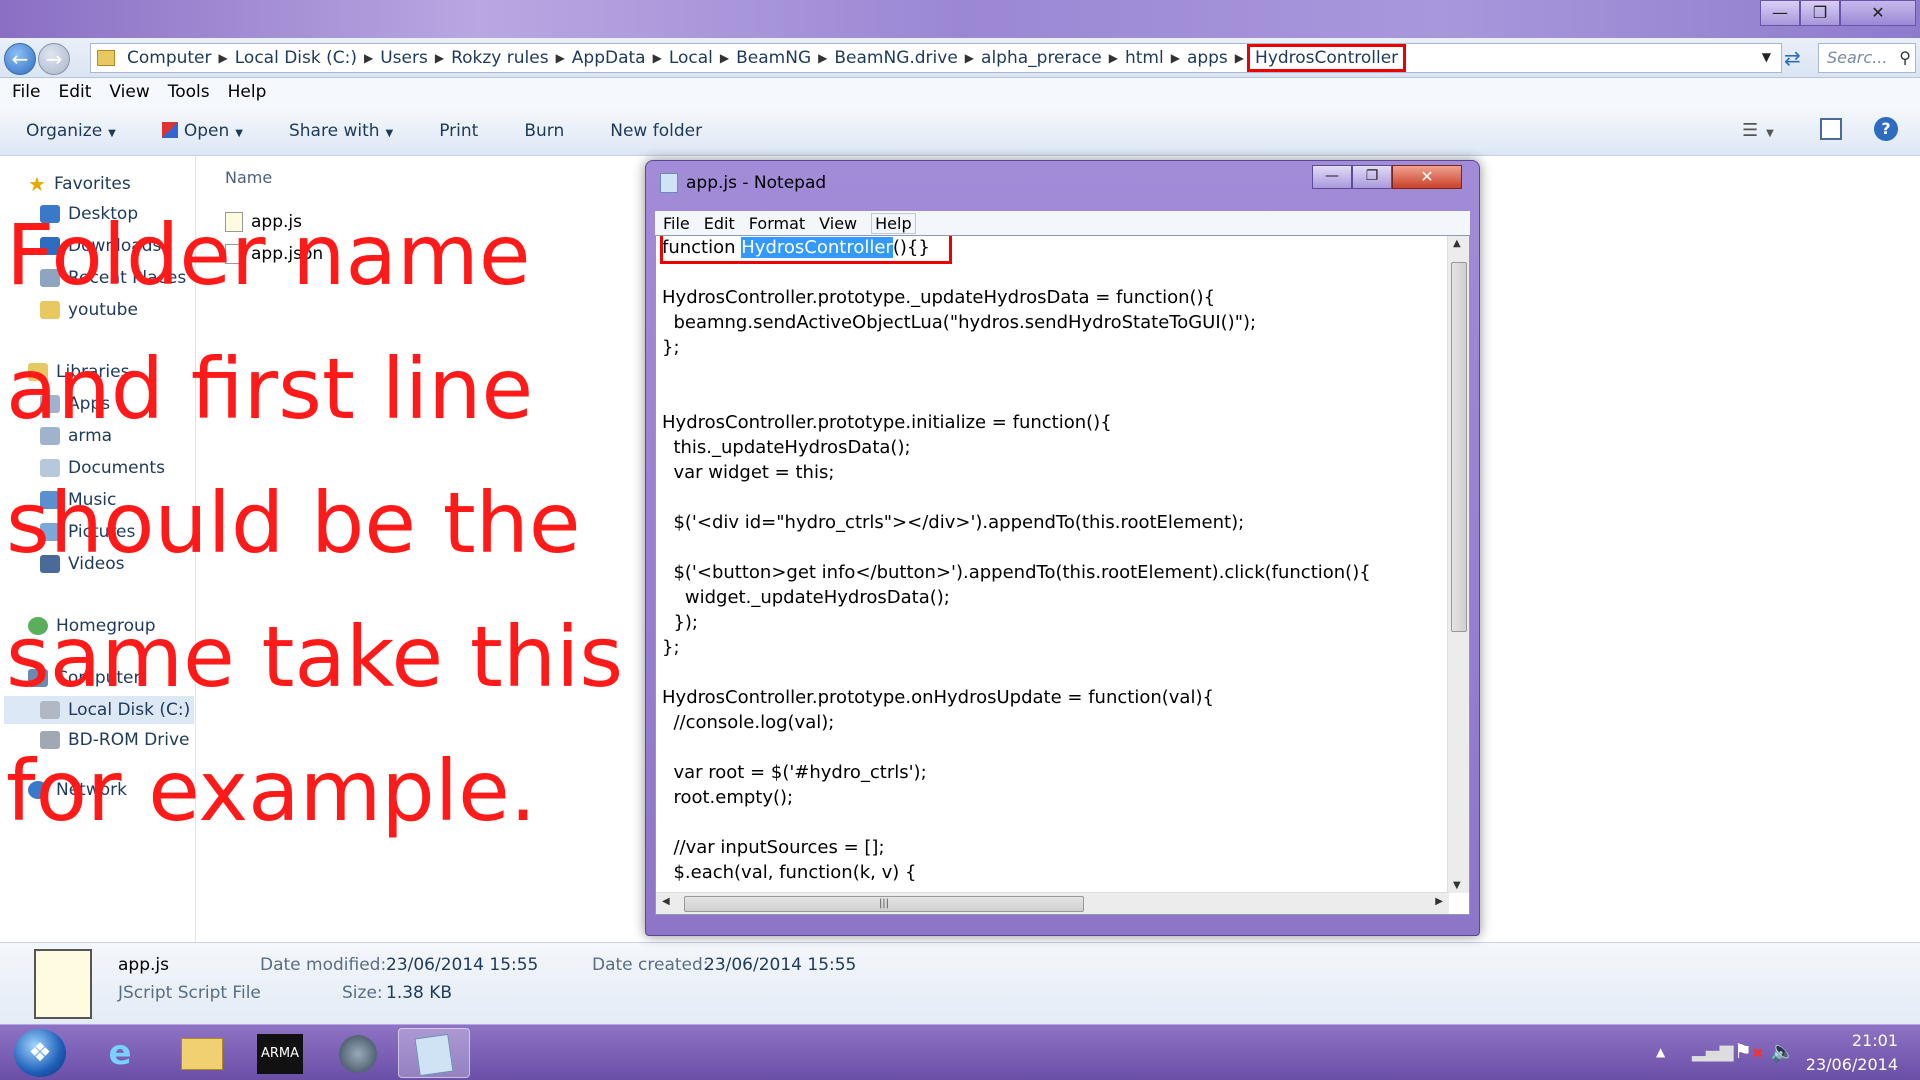 The image size is (1920, 1080). What do you see at coordinates (1327, 58) in the screenshot?
I see `breadcrumb-hydroscontroller: HydrosController` at bounding box center [1327, 58].